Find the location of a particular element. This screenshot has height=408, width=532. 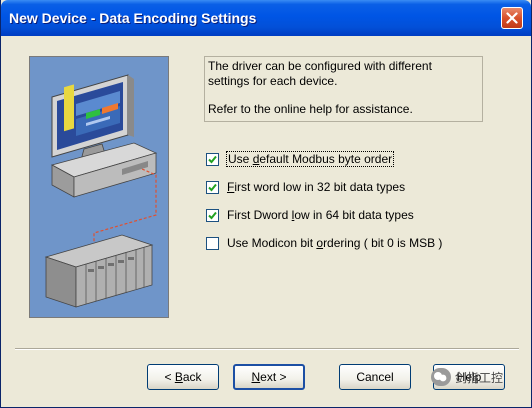

back-button: < Back is located at coordinates (183, 377).